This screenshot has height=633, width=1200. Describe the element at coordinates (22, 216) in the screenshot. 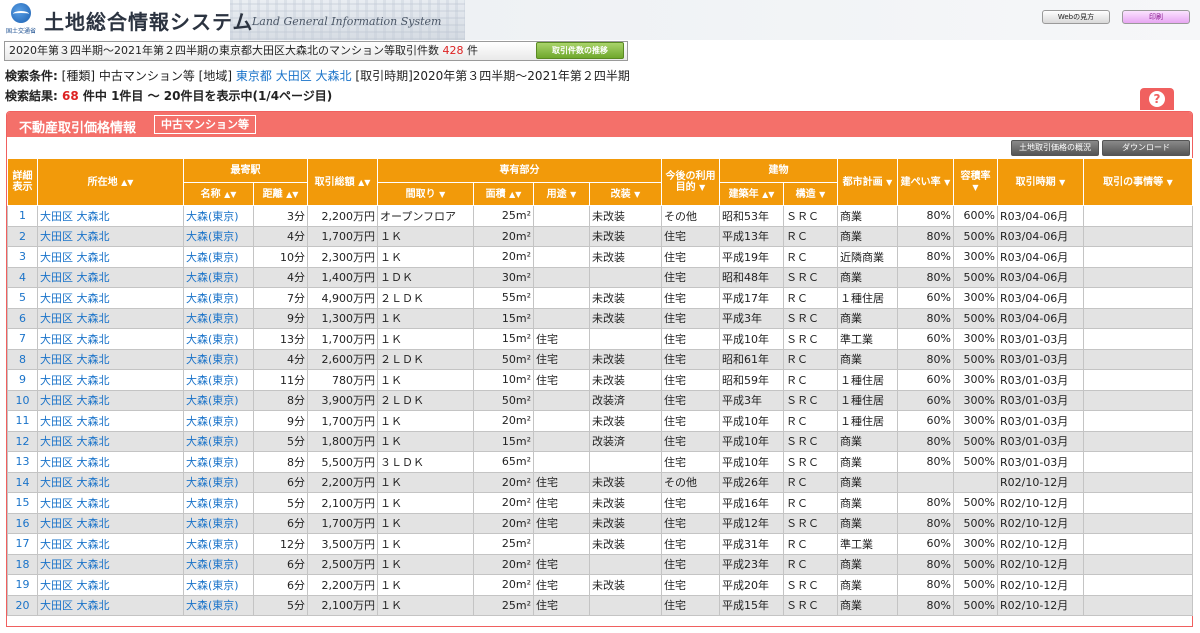

I see `row-detail-link: 1` at that location.